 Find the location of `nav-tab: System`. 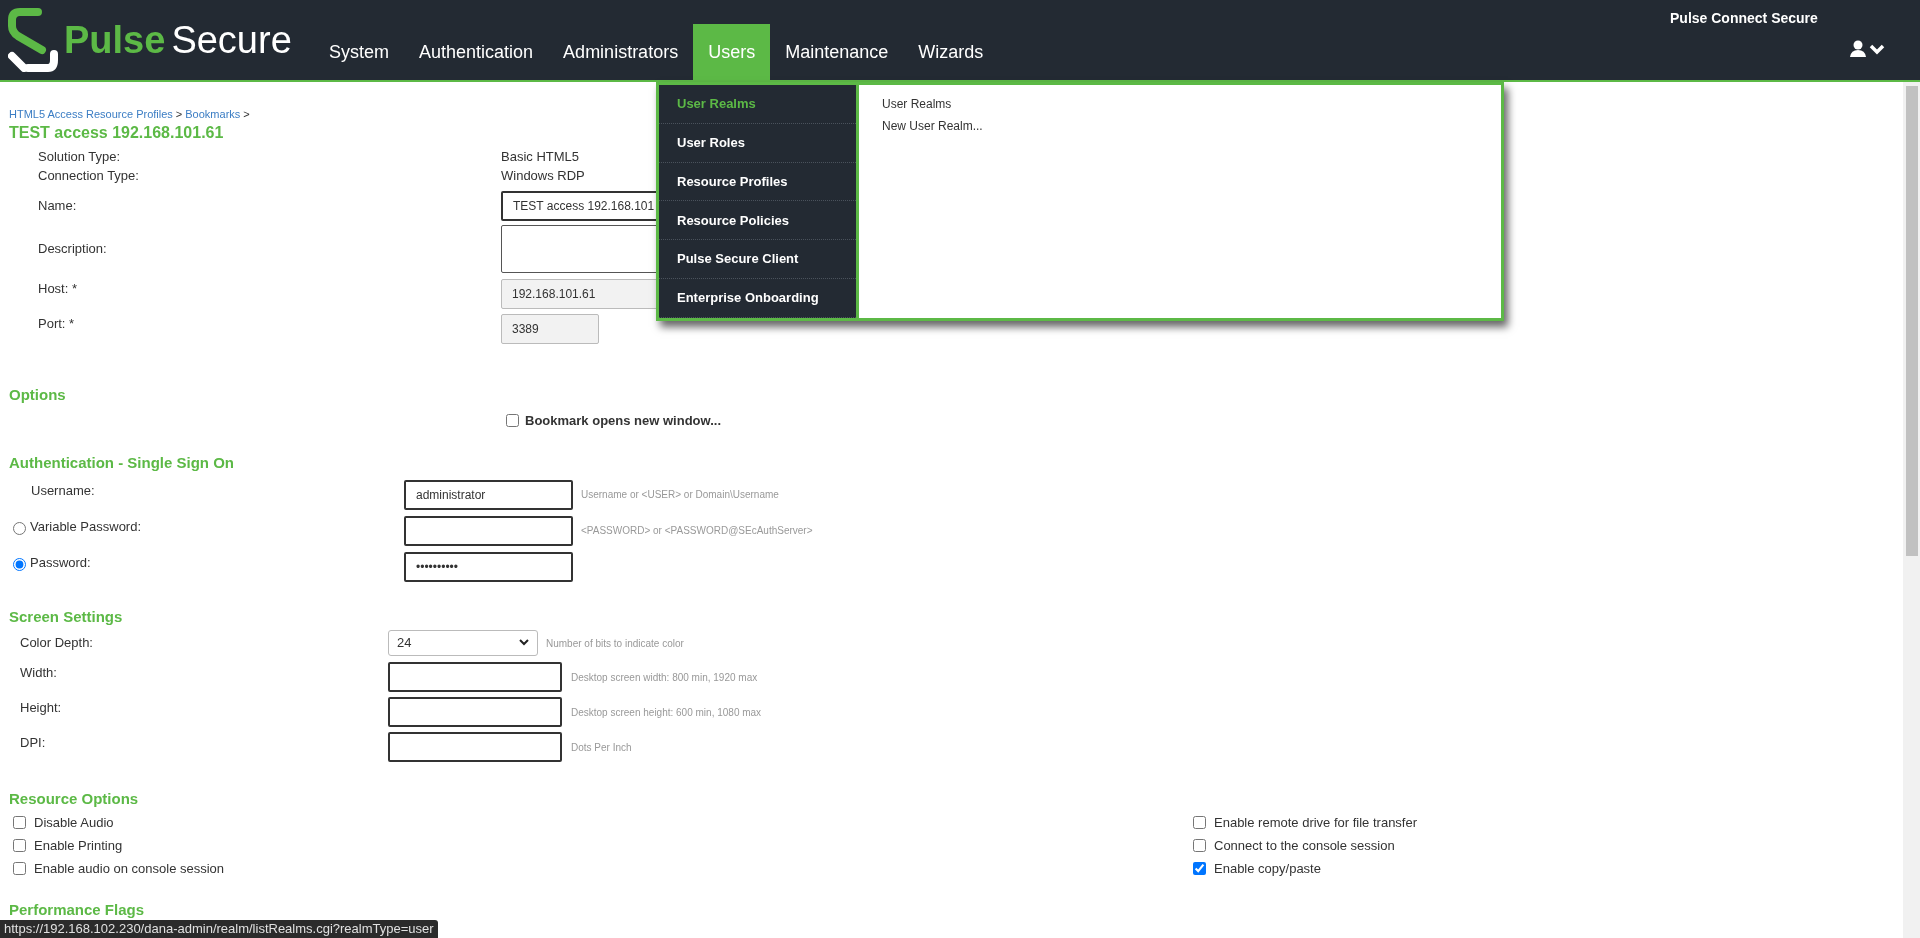

nav-tab: System is located at coordinates (359, 52).